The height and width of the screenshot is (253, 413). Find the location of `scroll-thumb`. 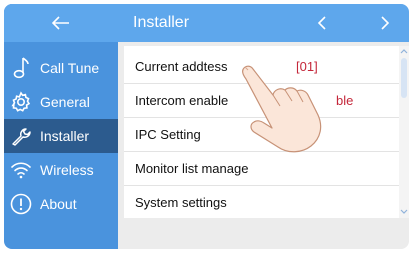

scroll-thumb is located at coordinates (404, 78).